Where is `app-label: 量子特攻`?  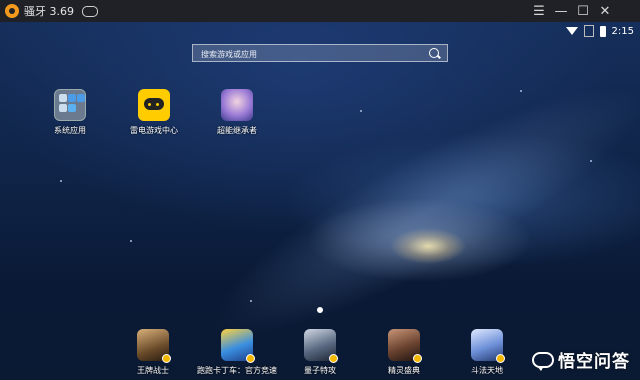 app-label: 量子特攻 is located at coordinates (320, 370).